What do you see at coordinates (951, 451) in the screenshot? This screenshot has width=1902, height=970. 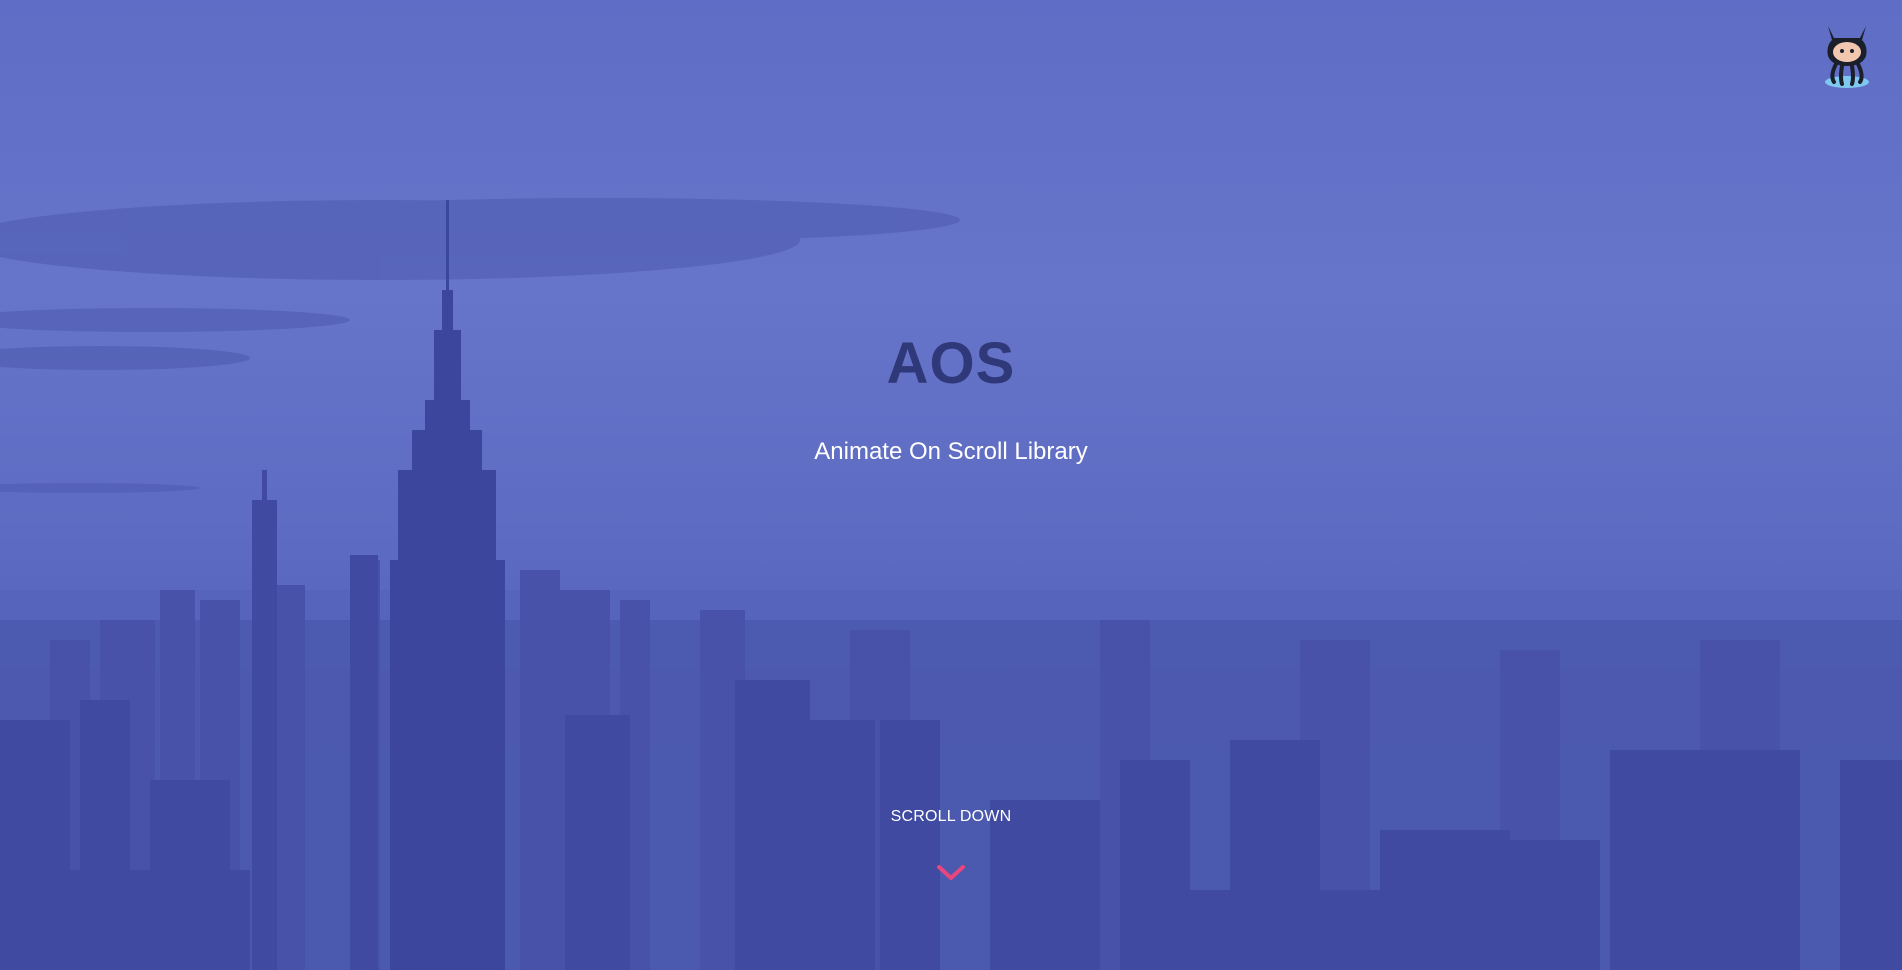 I see `page-subtitle: Animate On Scroll Library` at bounding box center [951, 451].